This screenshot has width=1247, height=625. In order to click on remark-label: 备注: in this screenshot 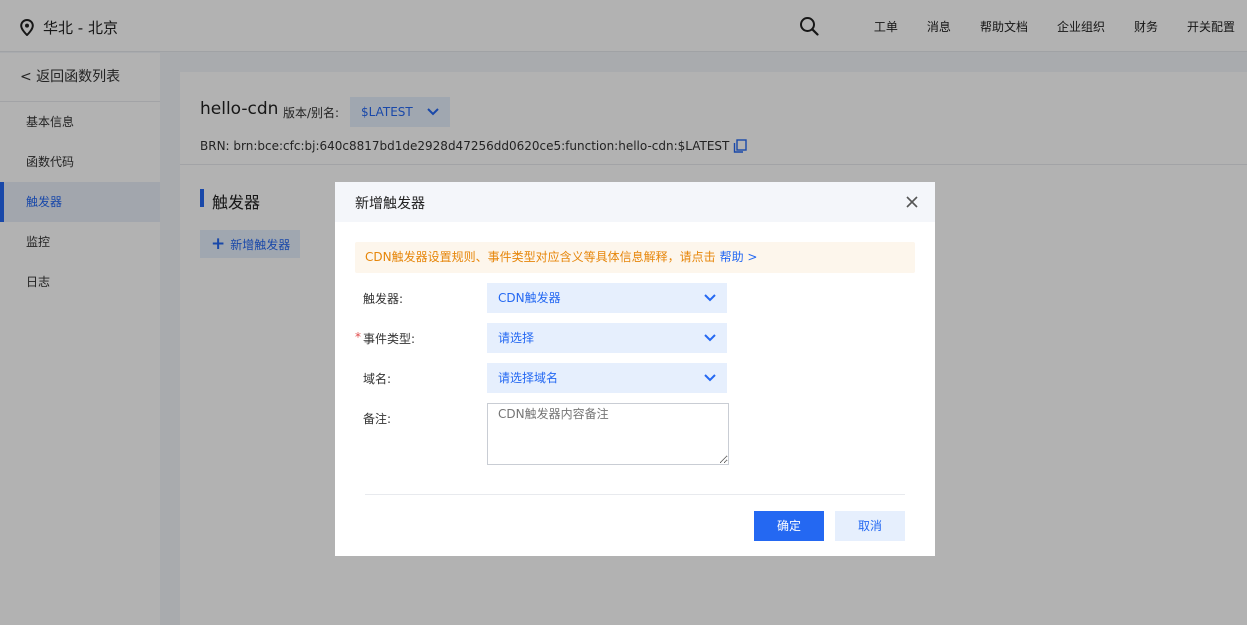, I will do `click(377, 419)`.